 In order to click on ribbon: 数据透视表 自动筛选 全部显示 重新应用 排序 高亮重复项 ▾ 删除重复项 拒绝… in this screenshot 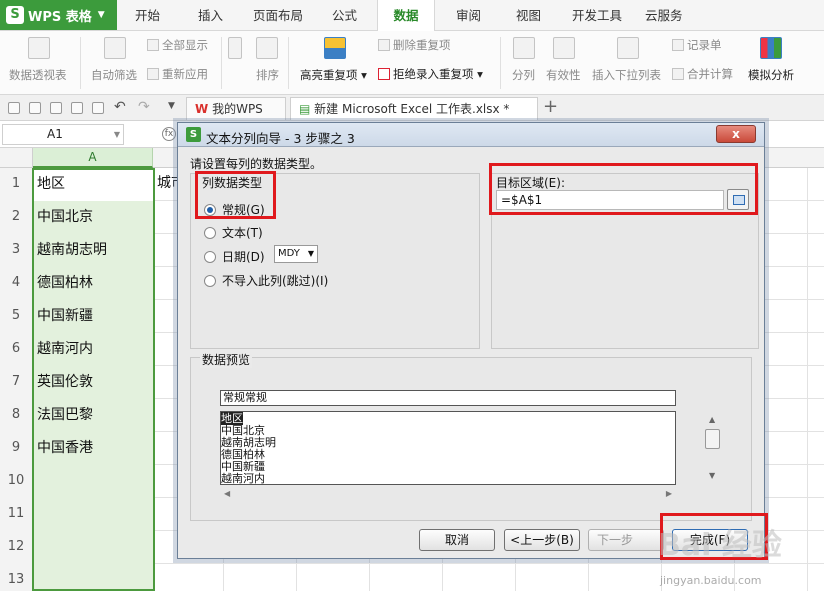, I will do `click(412, 63)`.